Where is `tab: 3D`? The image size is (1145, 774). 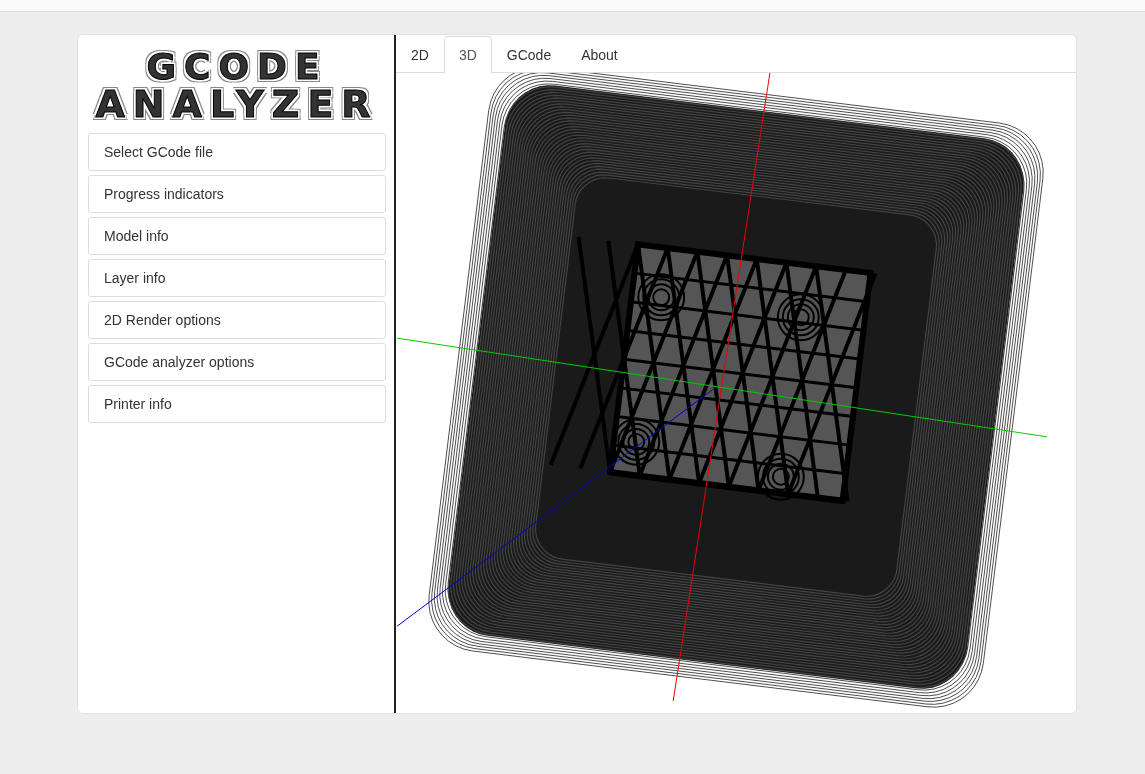 tab: 3D is located at coordinates (467, 54).